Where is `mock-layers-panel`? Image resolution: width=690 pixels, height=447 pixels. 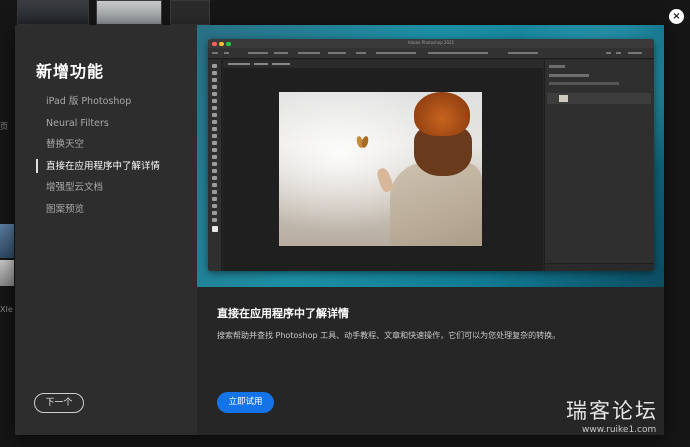
mock-layers-panel is located at coordinates (599, 165).